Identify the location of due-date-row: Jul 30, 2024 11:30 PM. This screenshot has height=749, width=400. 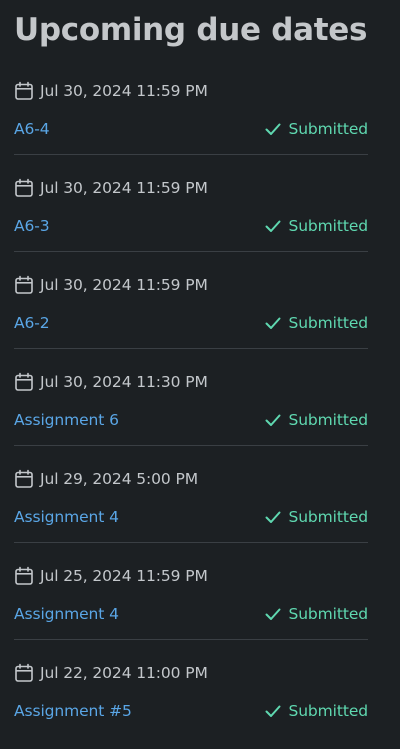
(111, 382).